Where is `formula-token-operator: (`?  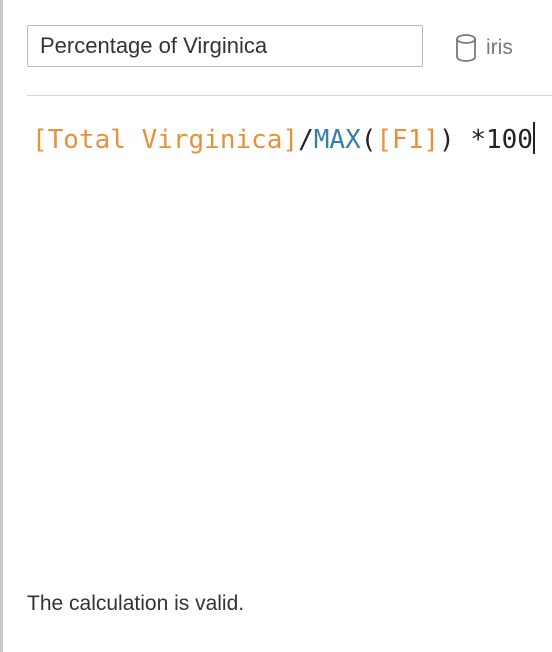
formula-token-operator: ( is located at coordinates (368, 140).